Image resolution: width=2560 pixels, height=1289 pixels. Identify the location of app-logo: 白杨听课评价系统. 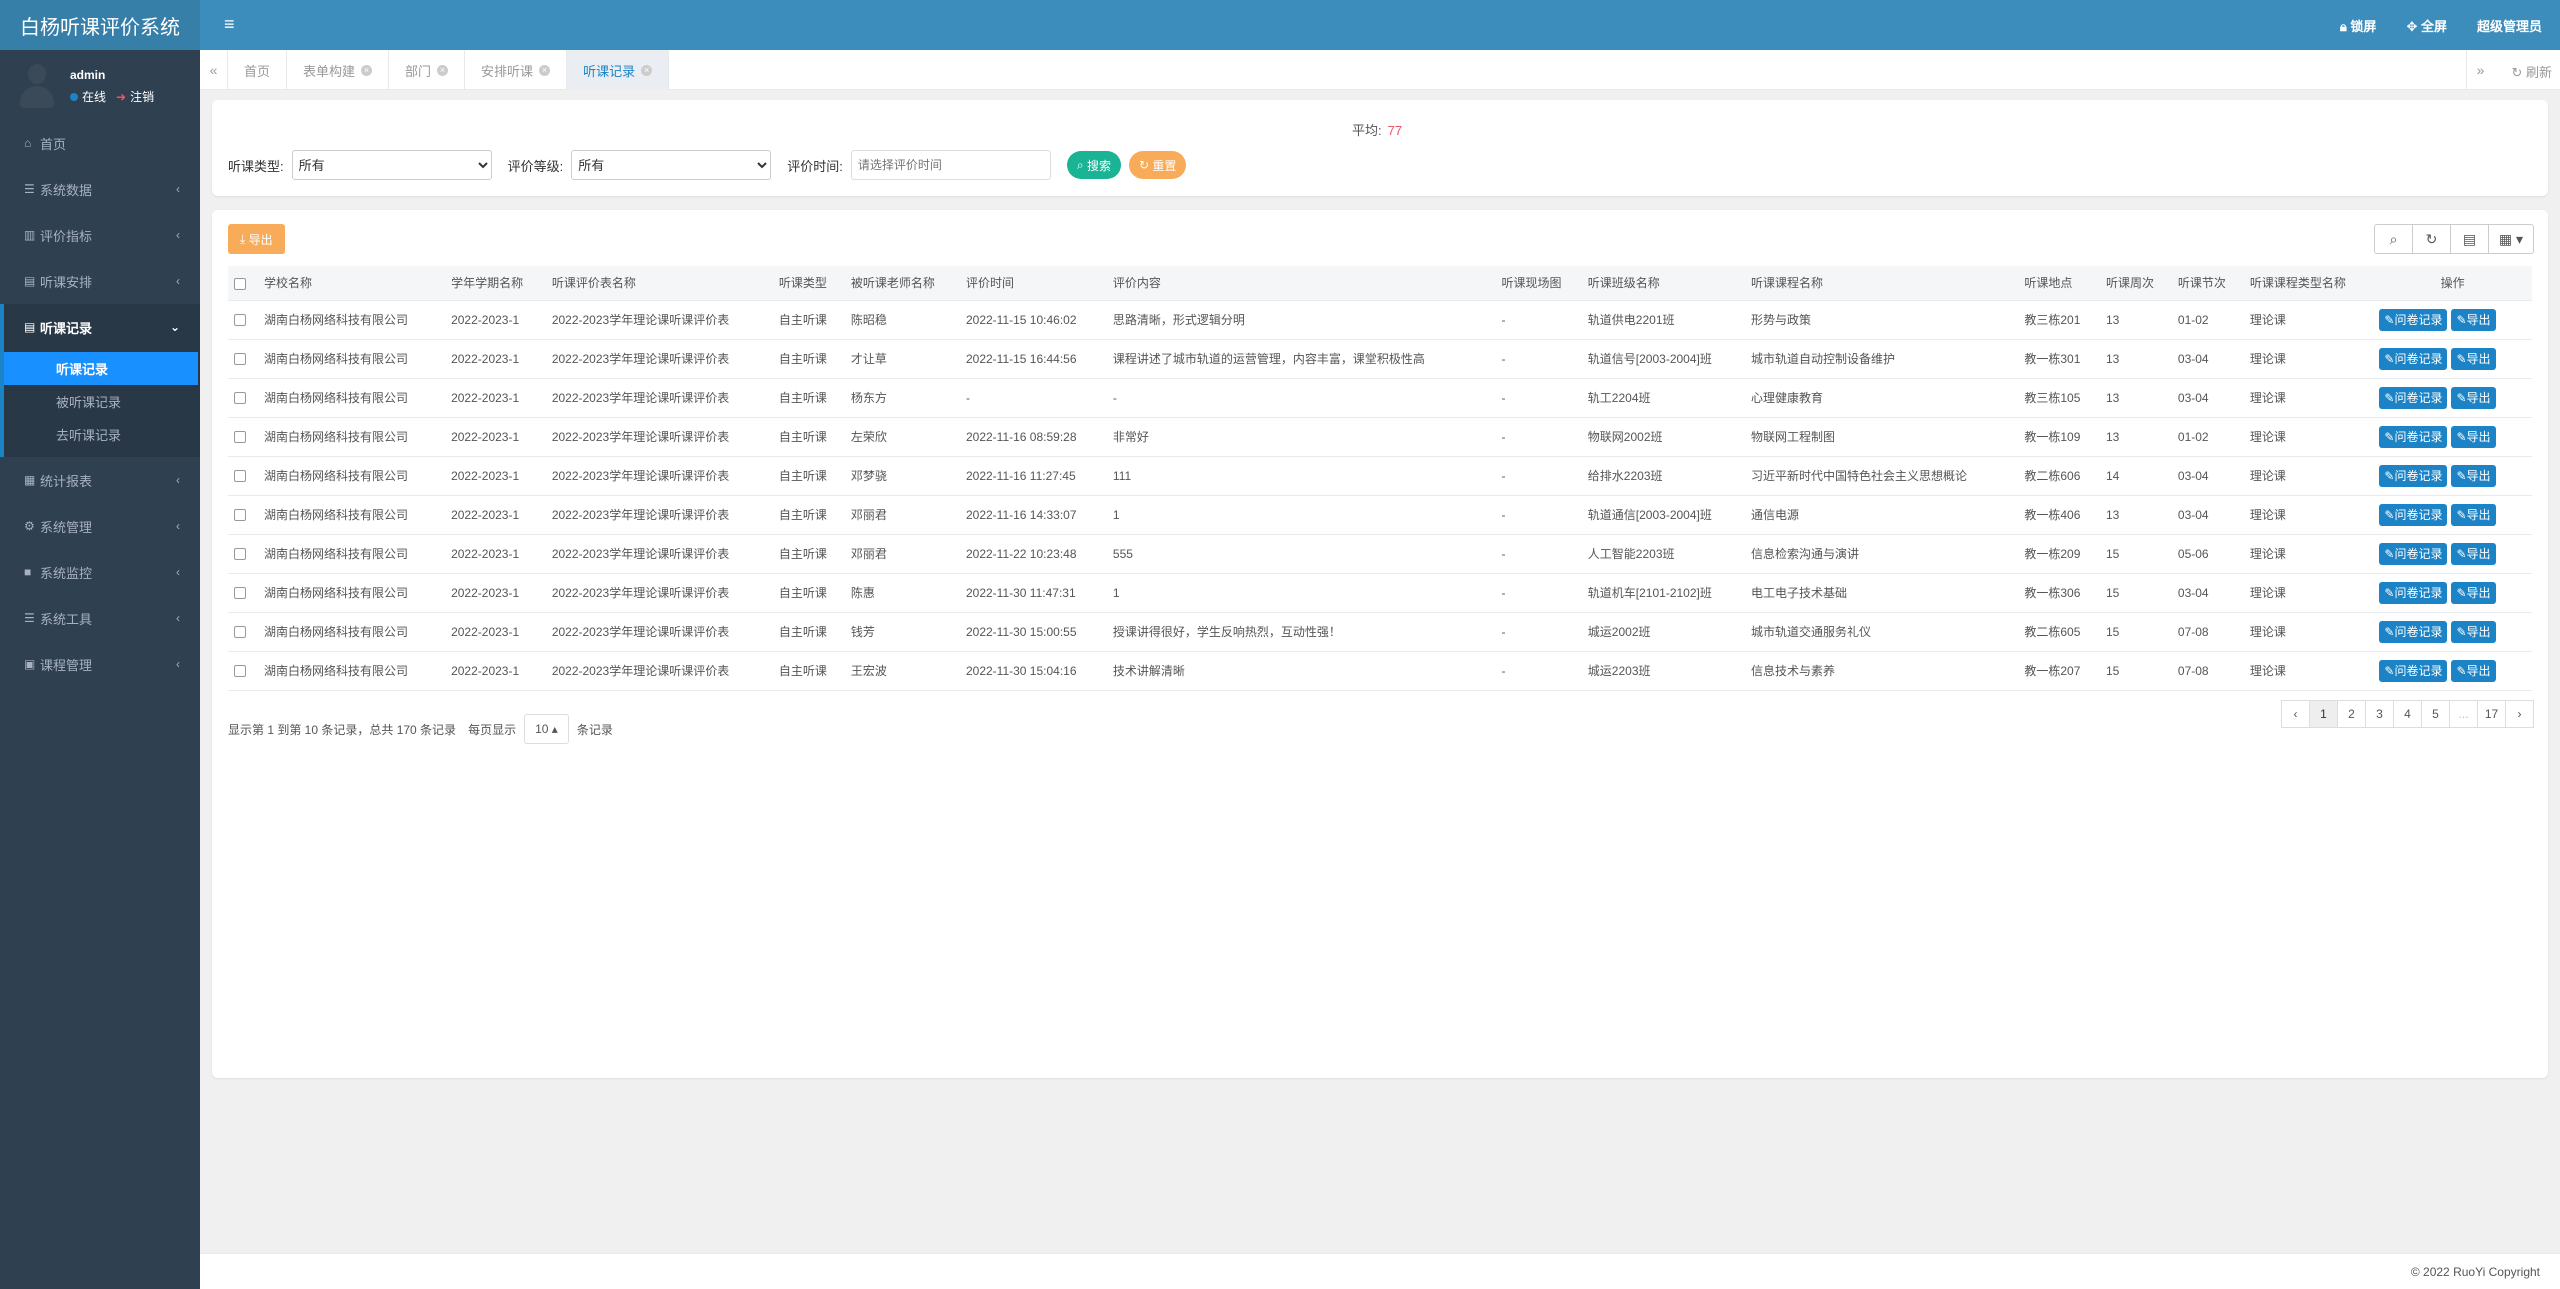
(100, 25).